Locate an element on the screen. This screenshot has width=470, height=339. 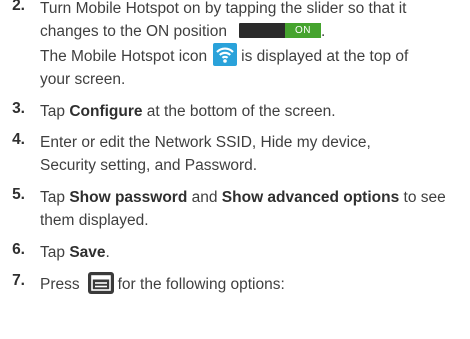
step-line: changes to the ON position ON. is located at coordinates (252, 31).